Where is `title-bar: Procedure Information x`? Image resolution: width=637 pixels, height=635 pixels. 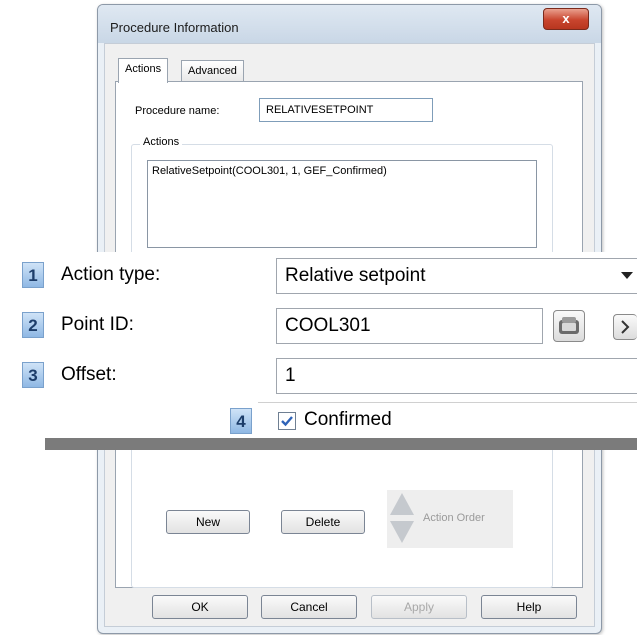 title-bar: Procedure Information x is located at coordinates (349, 24).